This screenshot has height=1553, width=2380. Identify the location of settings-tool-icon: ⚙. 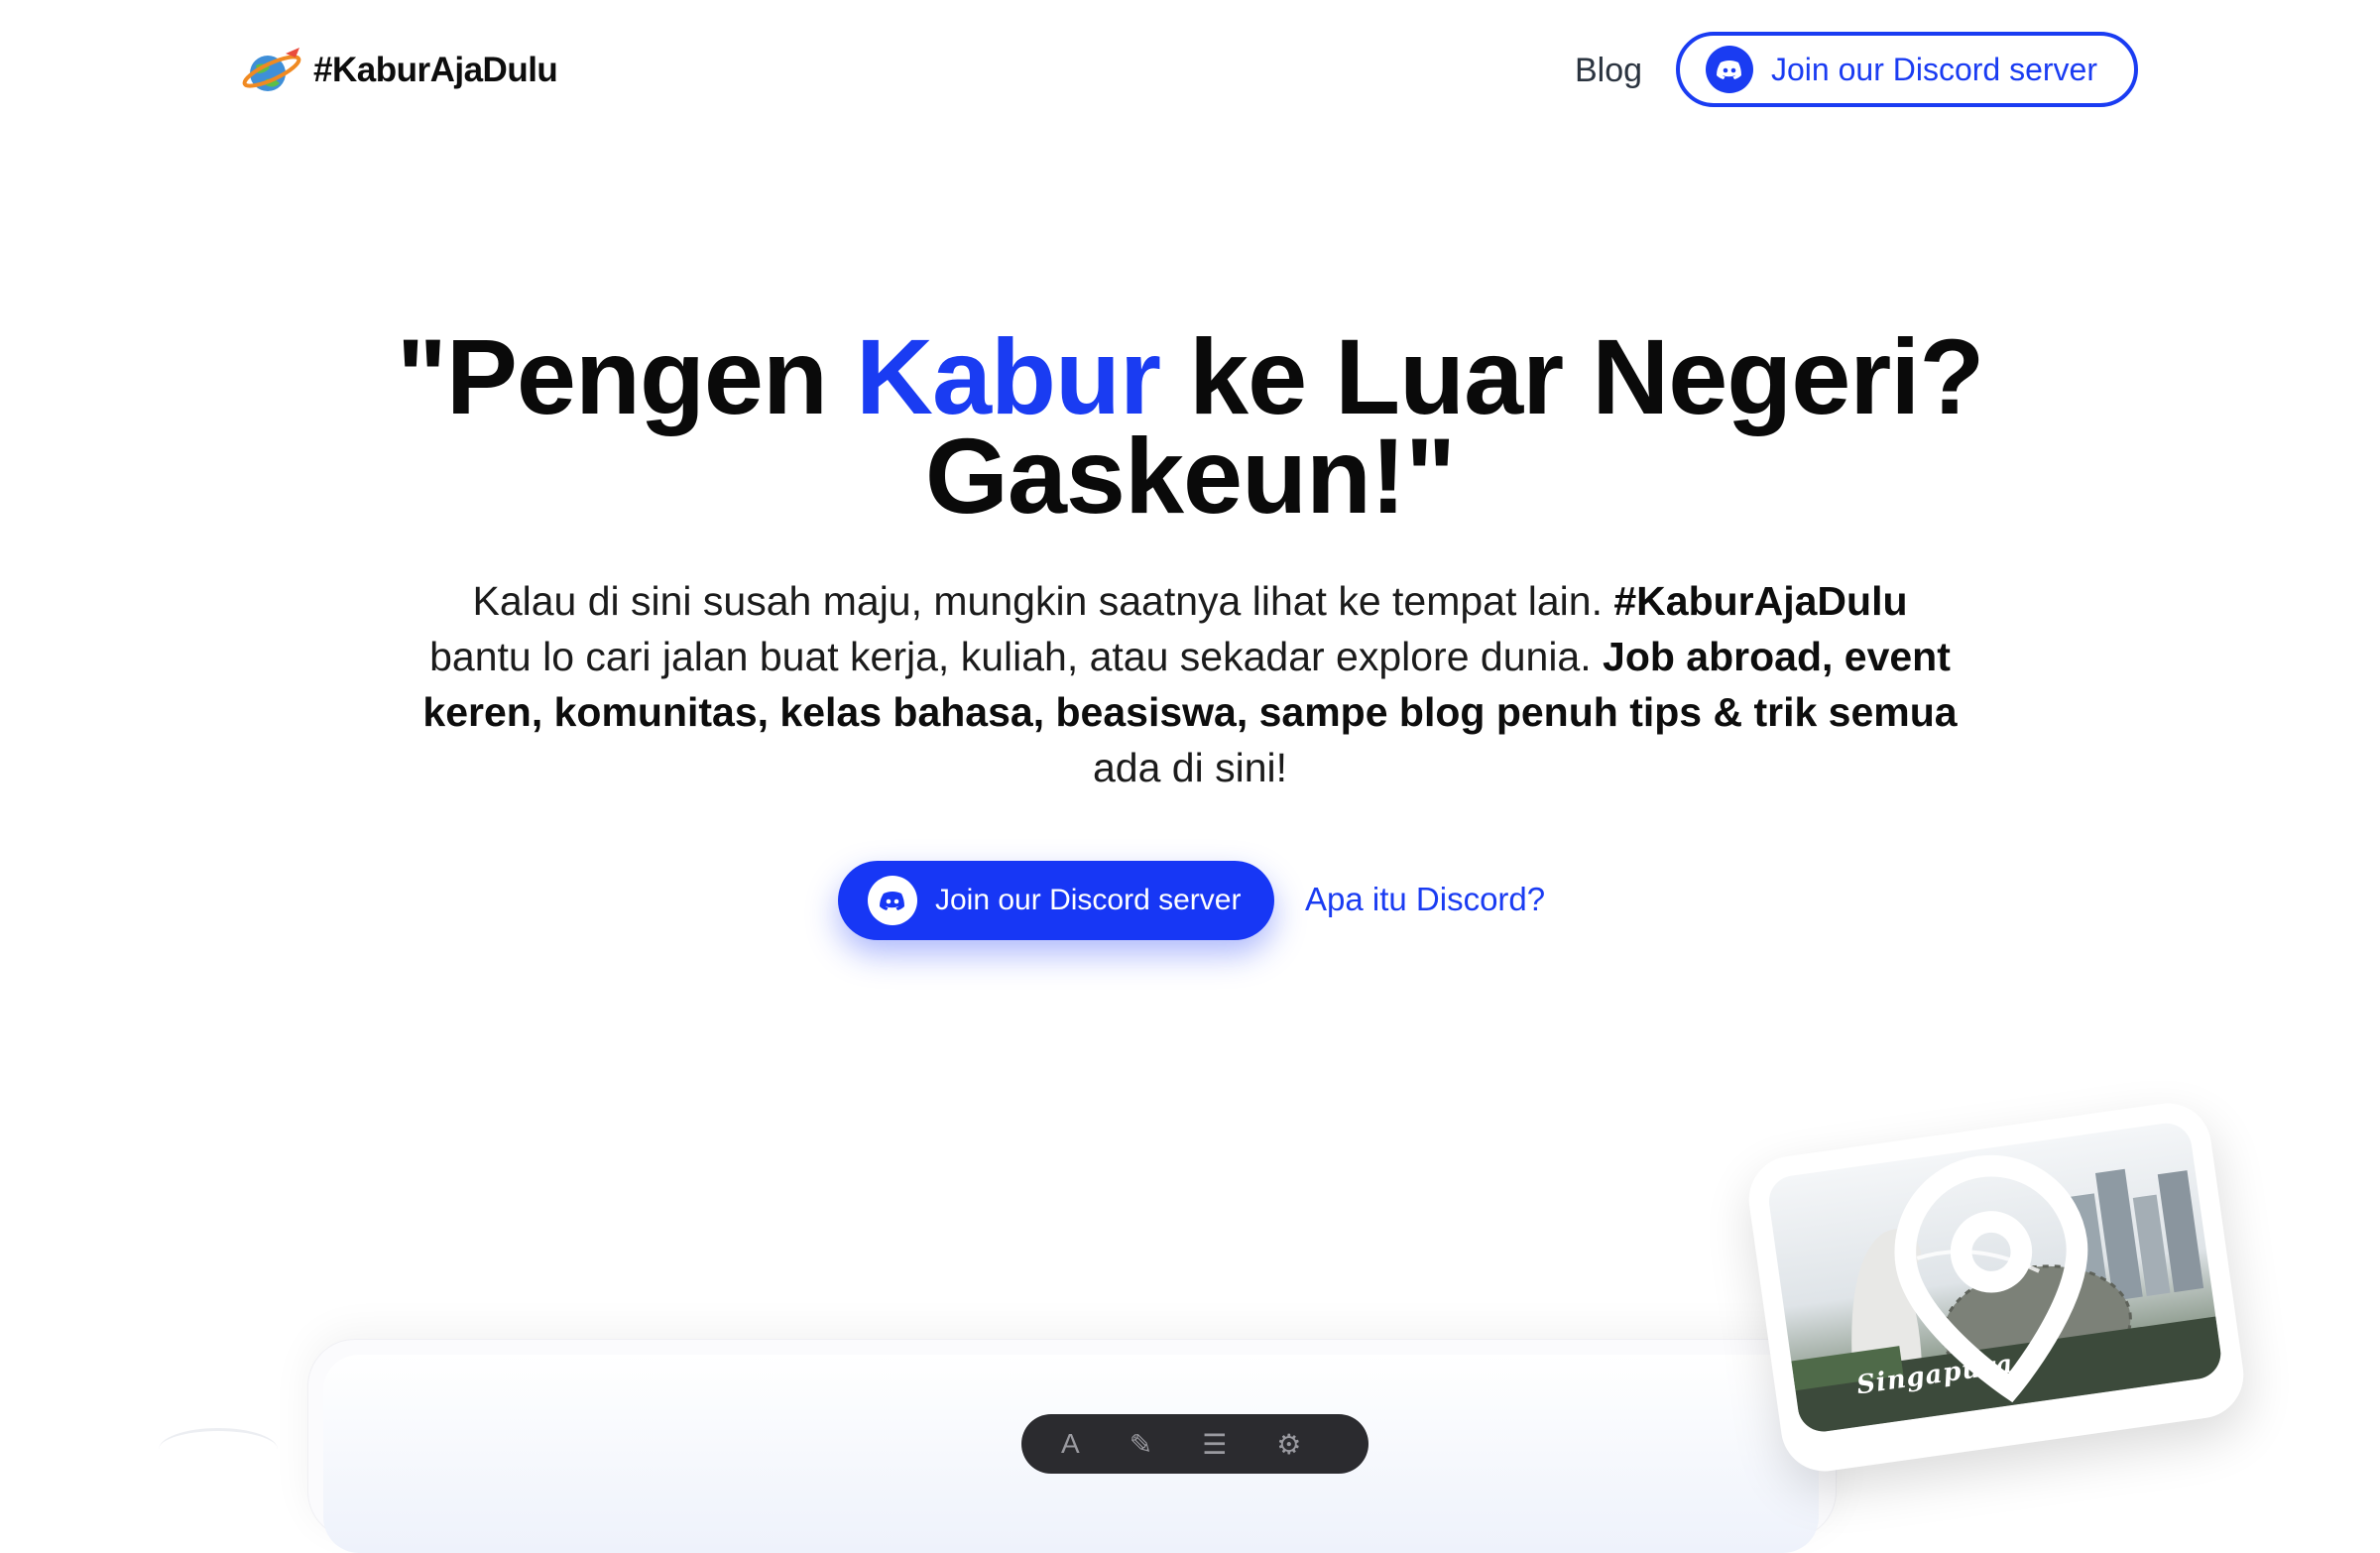
(1289, 1444).